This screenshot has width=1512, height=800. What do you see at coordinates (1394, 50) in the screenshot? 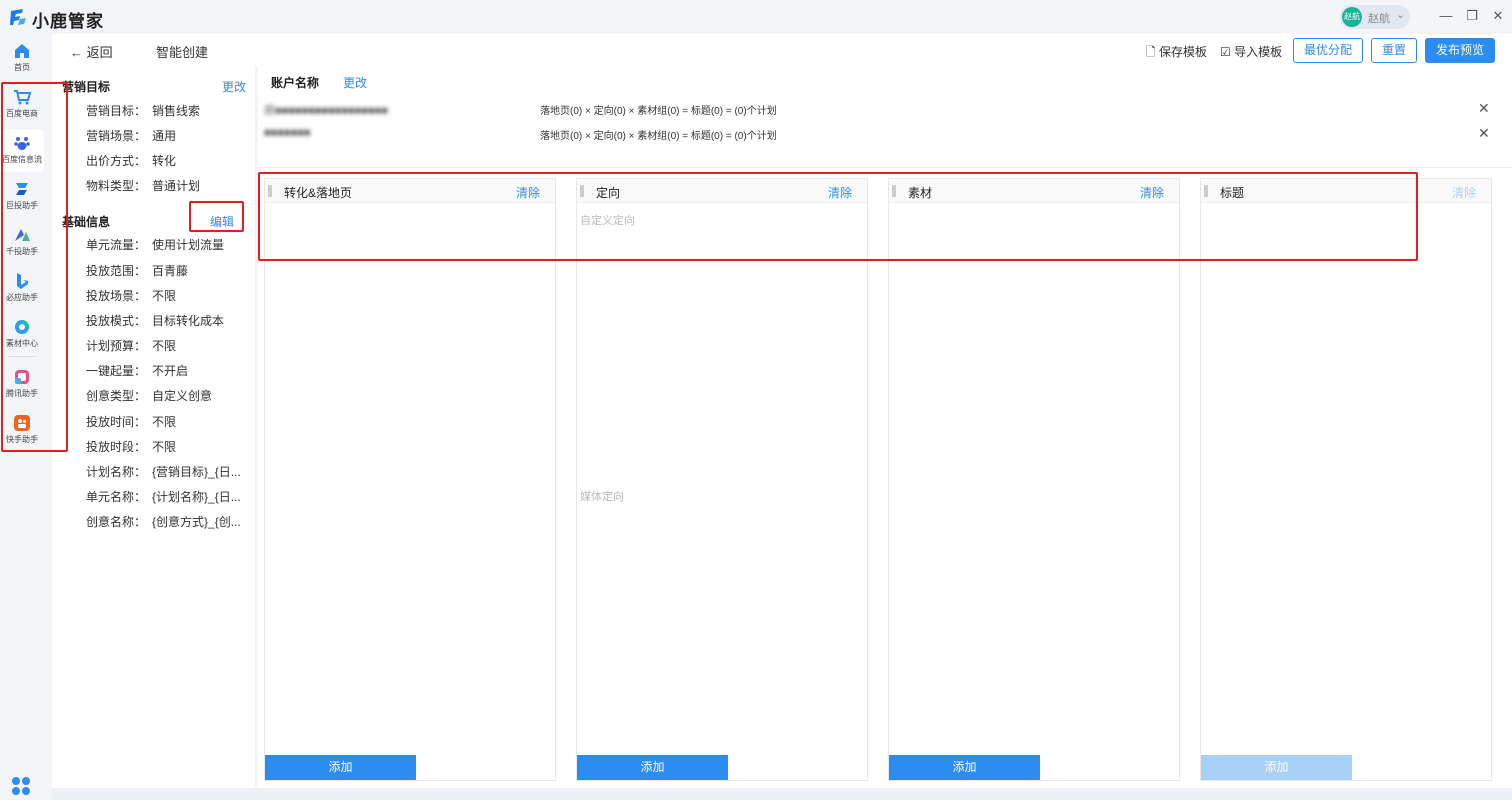
I see `reset-button: 重置` at bounding box center [1394, 50].